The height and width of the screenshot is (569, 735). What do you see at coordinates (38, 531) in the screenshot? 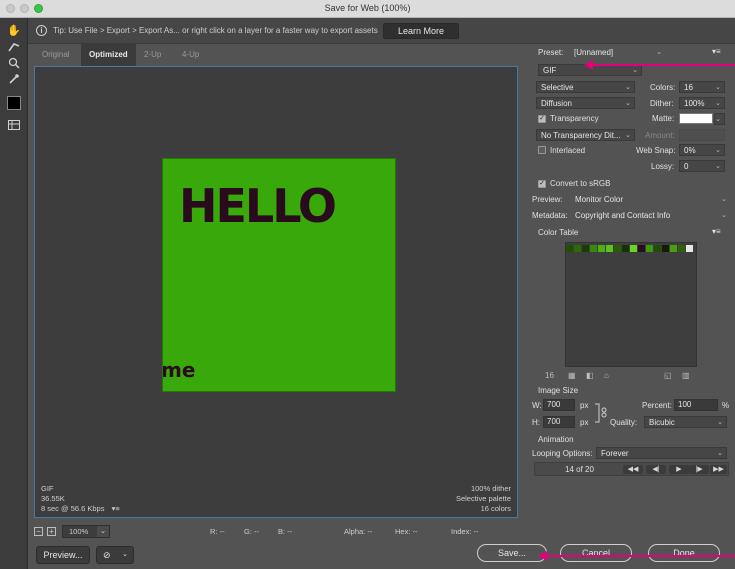
I see `zoom-out-icon: −` at bounding box center [38, 531].